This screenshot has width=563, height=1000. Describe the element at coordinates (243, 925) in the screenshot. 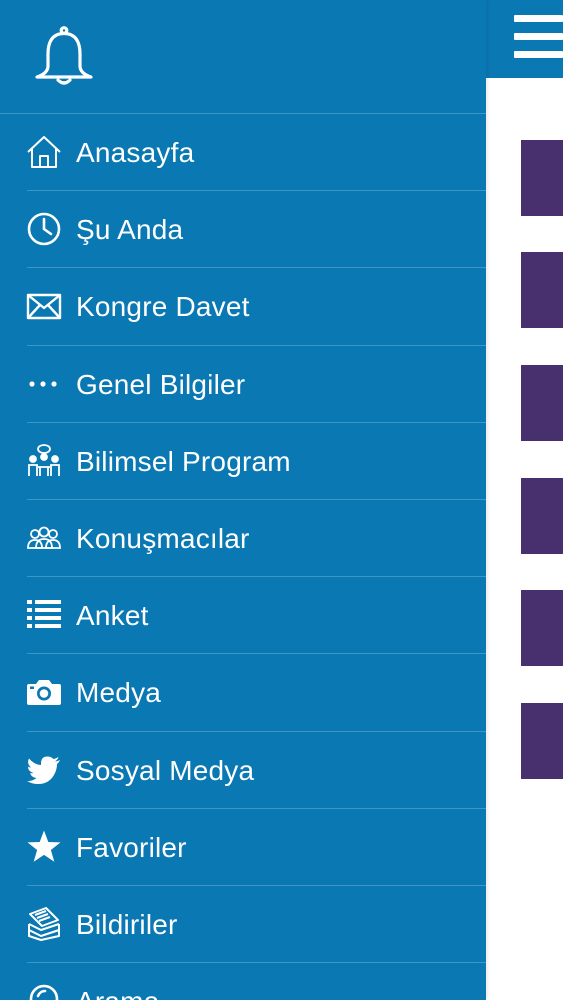

I see `menu-item-bildiriler: Bildiriler` at that location.